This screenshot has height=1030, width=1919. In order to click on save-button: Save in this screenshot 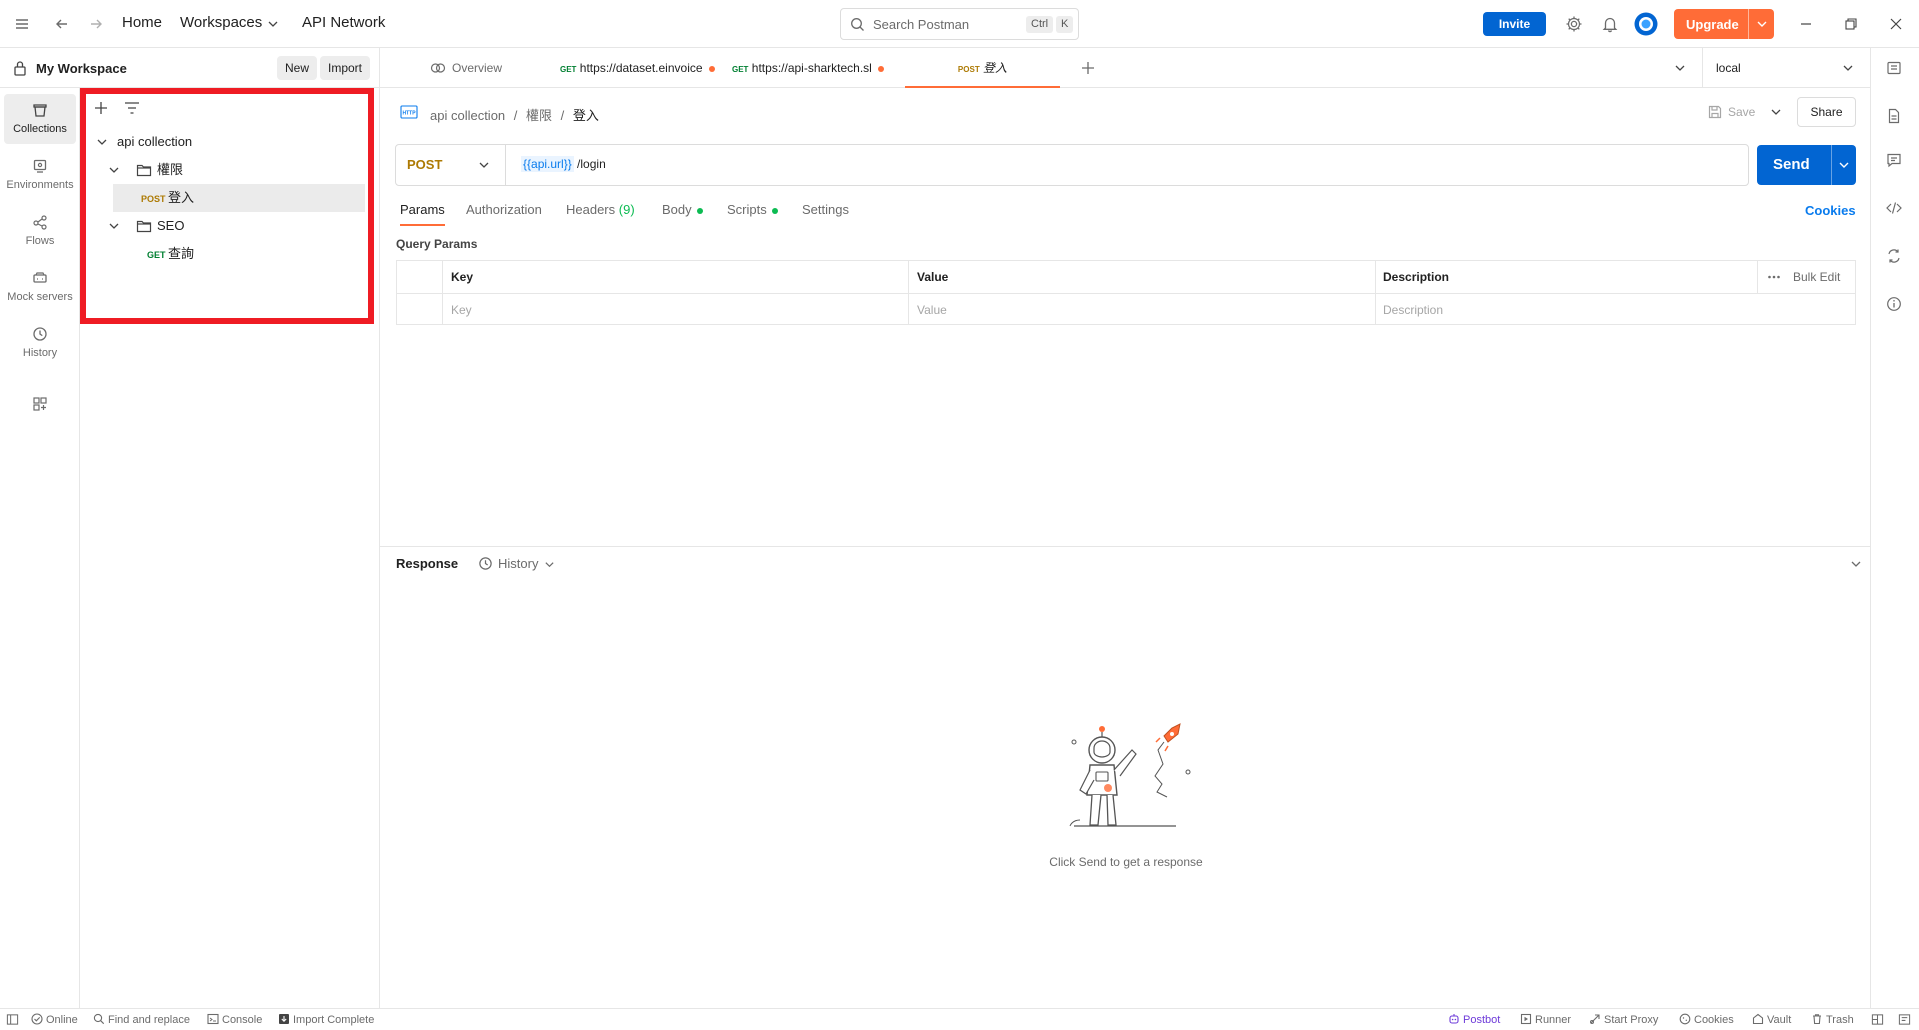, I will do `click(1748, 112)`.